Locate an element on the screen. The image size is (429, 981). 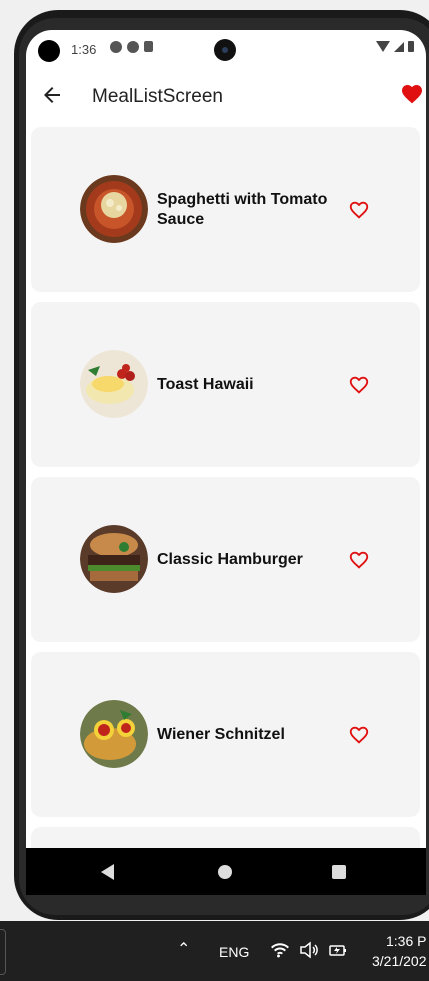
meal-name: Spaghetti with Tomato Sauce is located at coordinates (242, 209).